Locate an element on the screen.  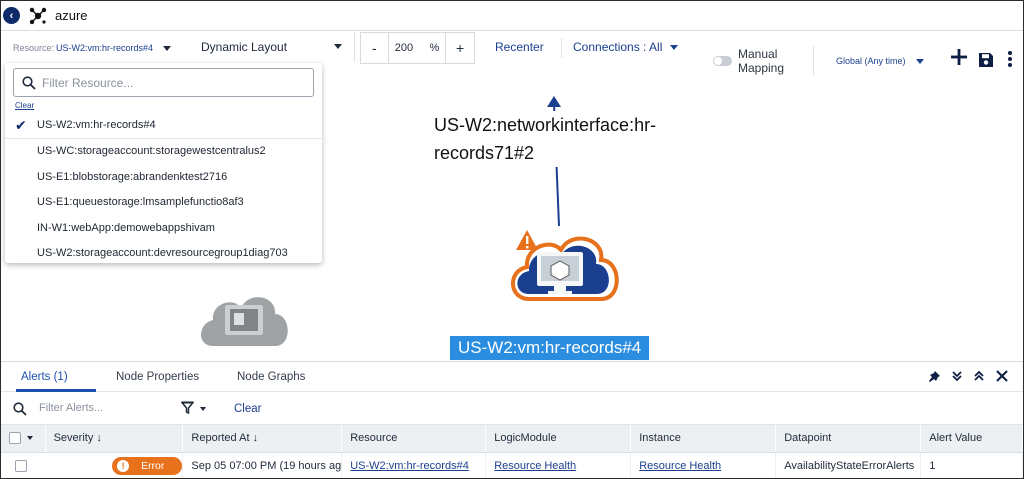
pin-icon is located at coordinates (934, 376).